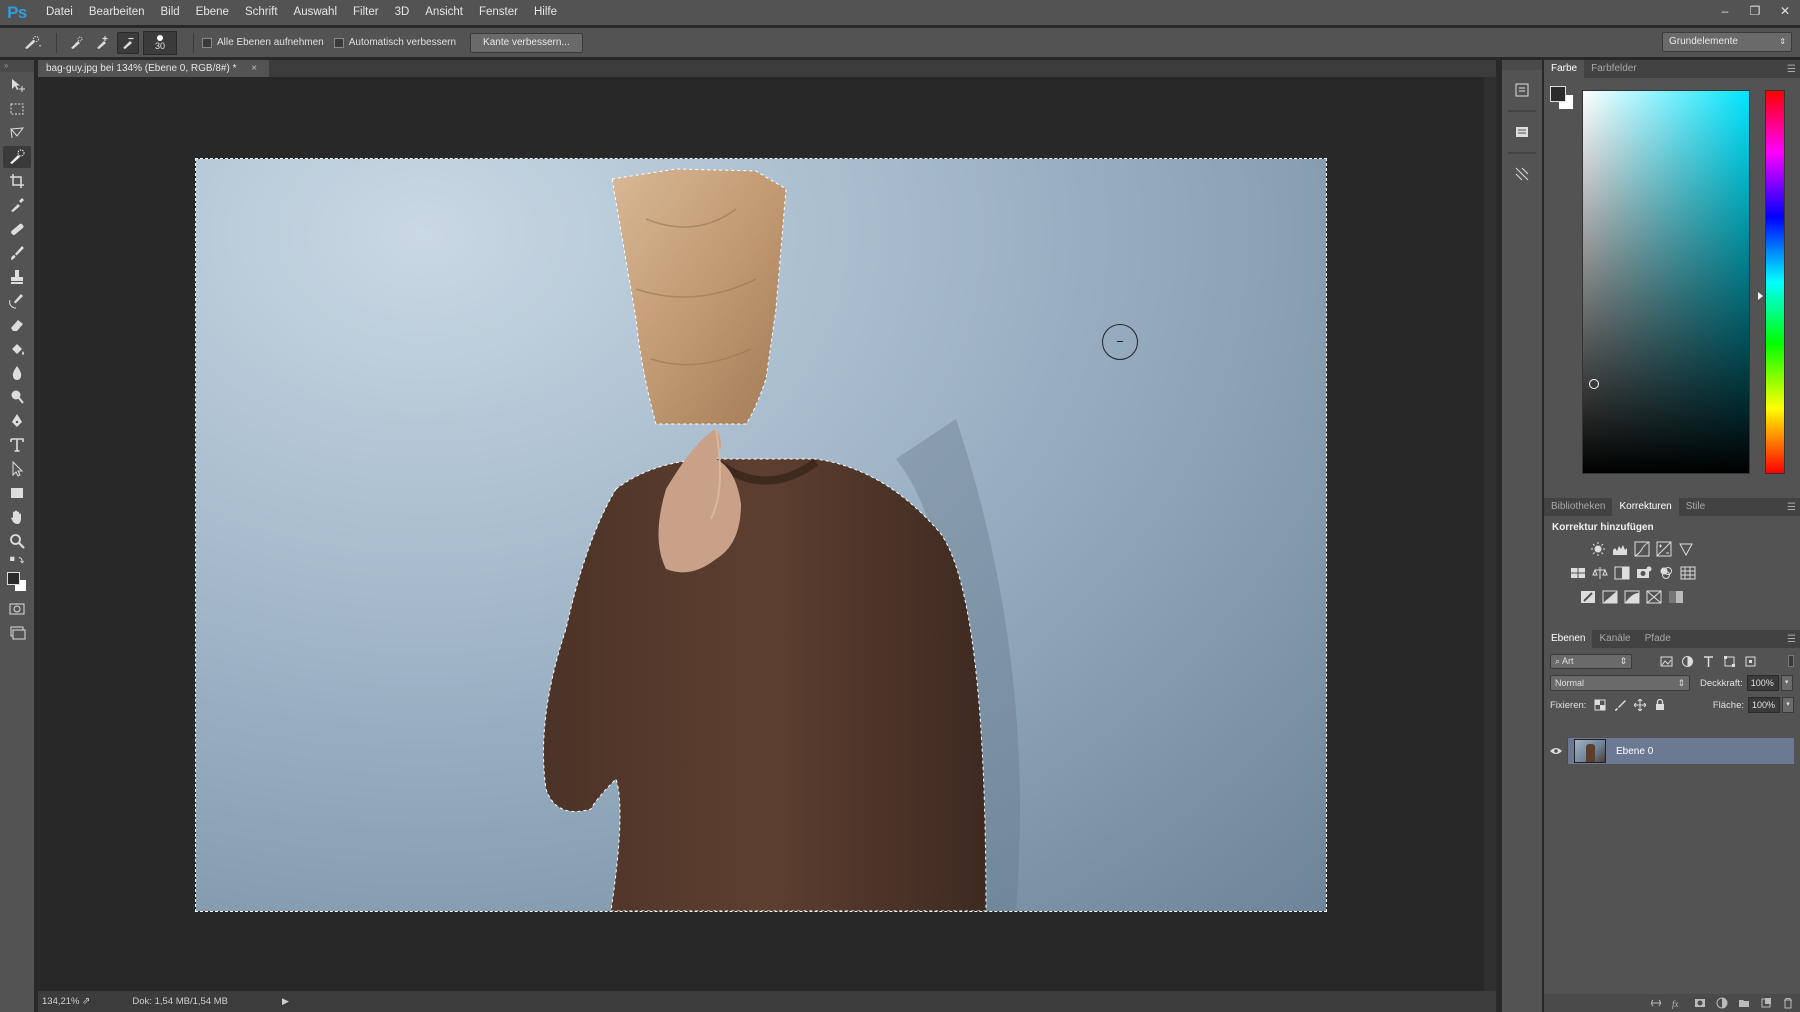 Image resolution: width=1800 pixels, height=1012 pixels. What do you see at coordinates (254, 68) in the screenshot?
I see `close-tab-icon: ×` at bounding box center [254, 68].